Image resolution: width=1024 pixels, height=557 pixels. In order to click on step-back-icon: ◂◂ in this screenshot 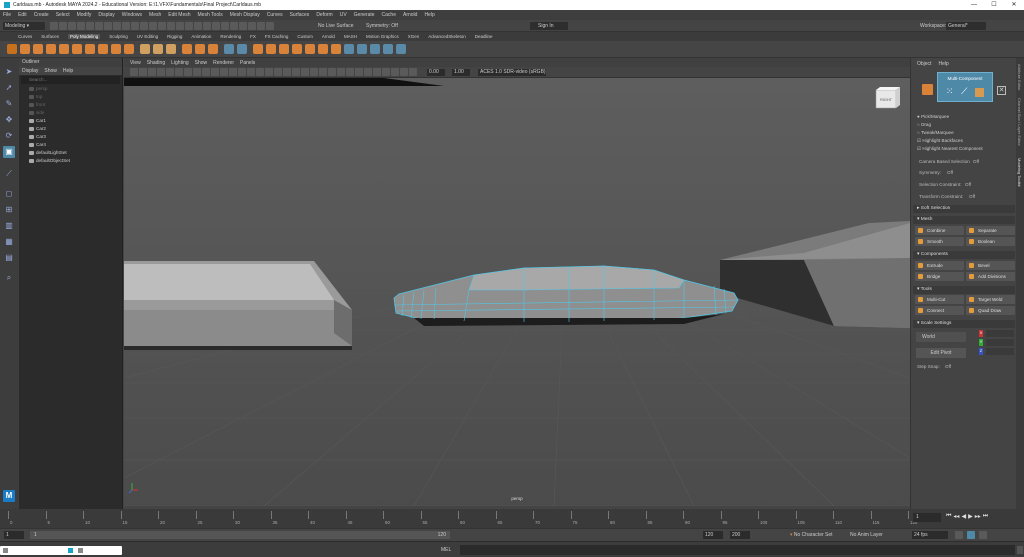, I will do `click(956, 516)`.